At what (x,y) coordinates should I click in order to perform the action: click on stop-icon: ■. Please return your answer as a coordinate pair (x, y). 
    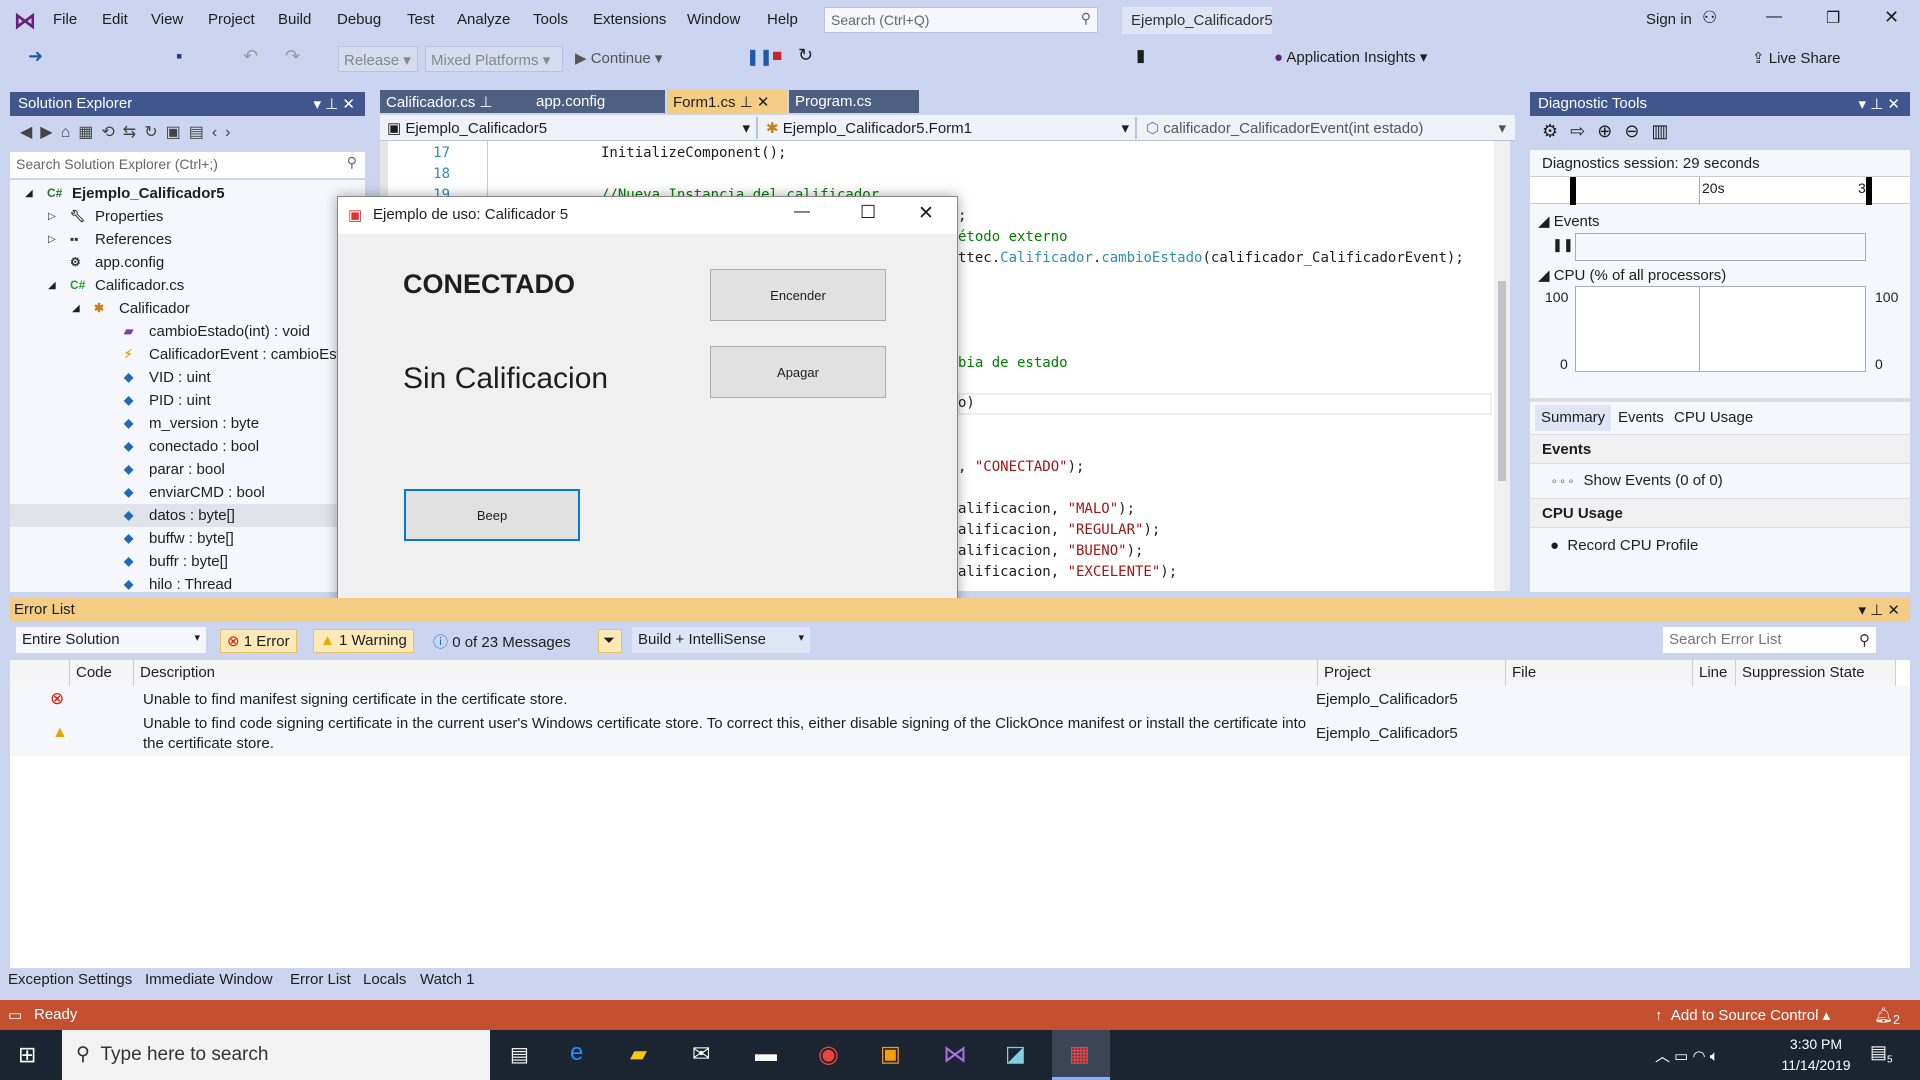
    Looking at the image, I should click on (777, 56).